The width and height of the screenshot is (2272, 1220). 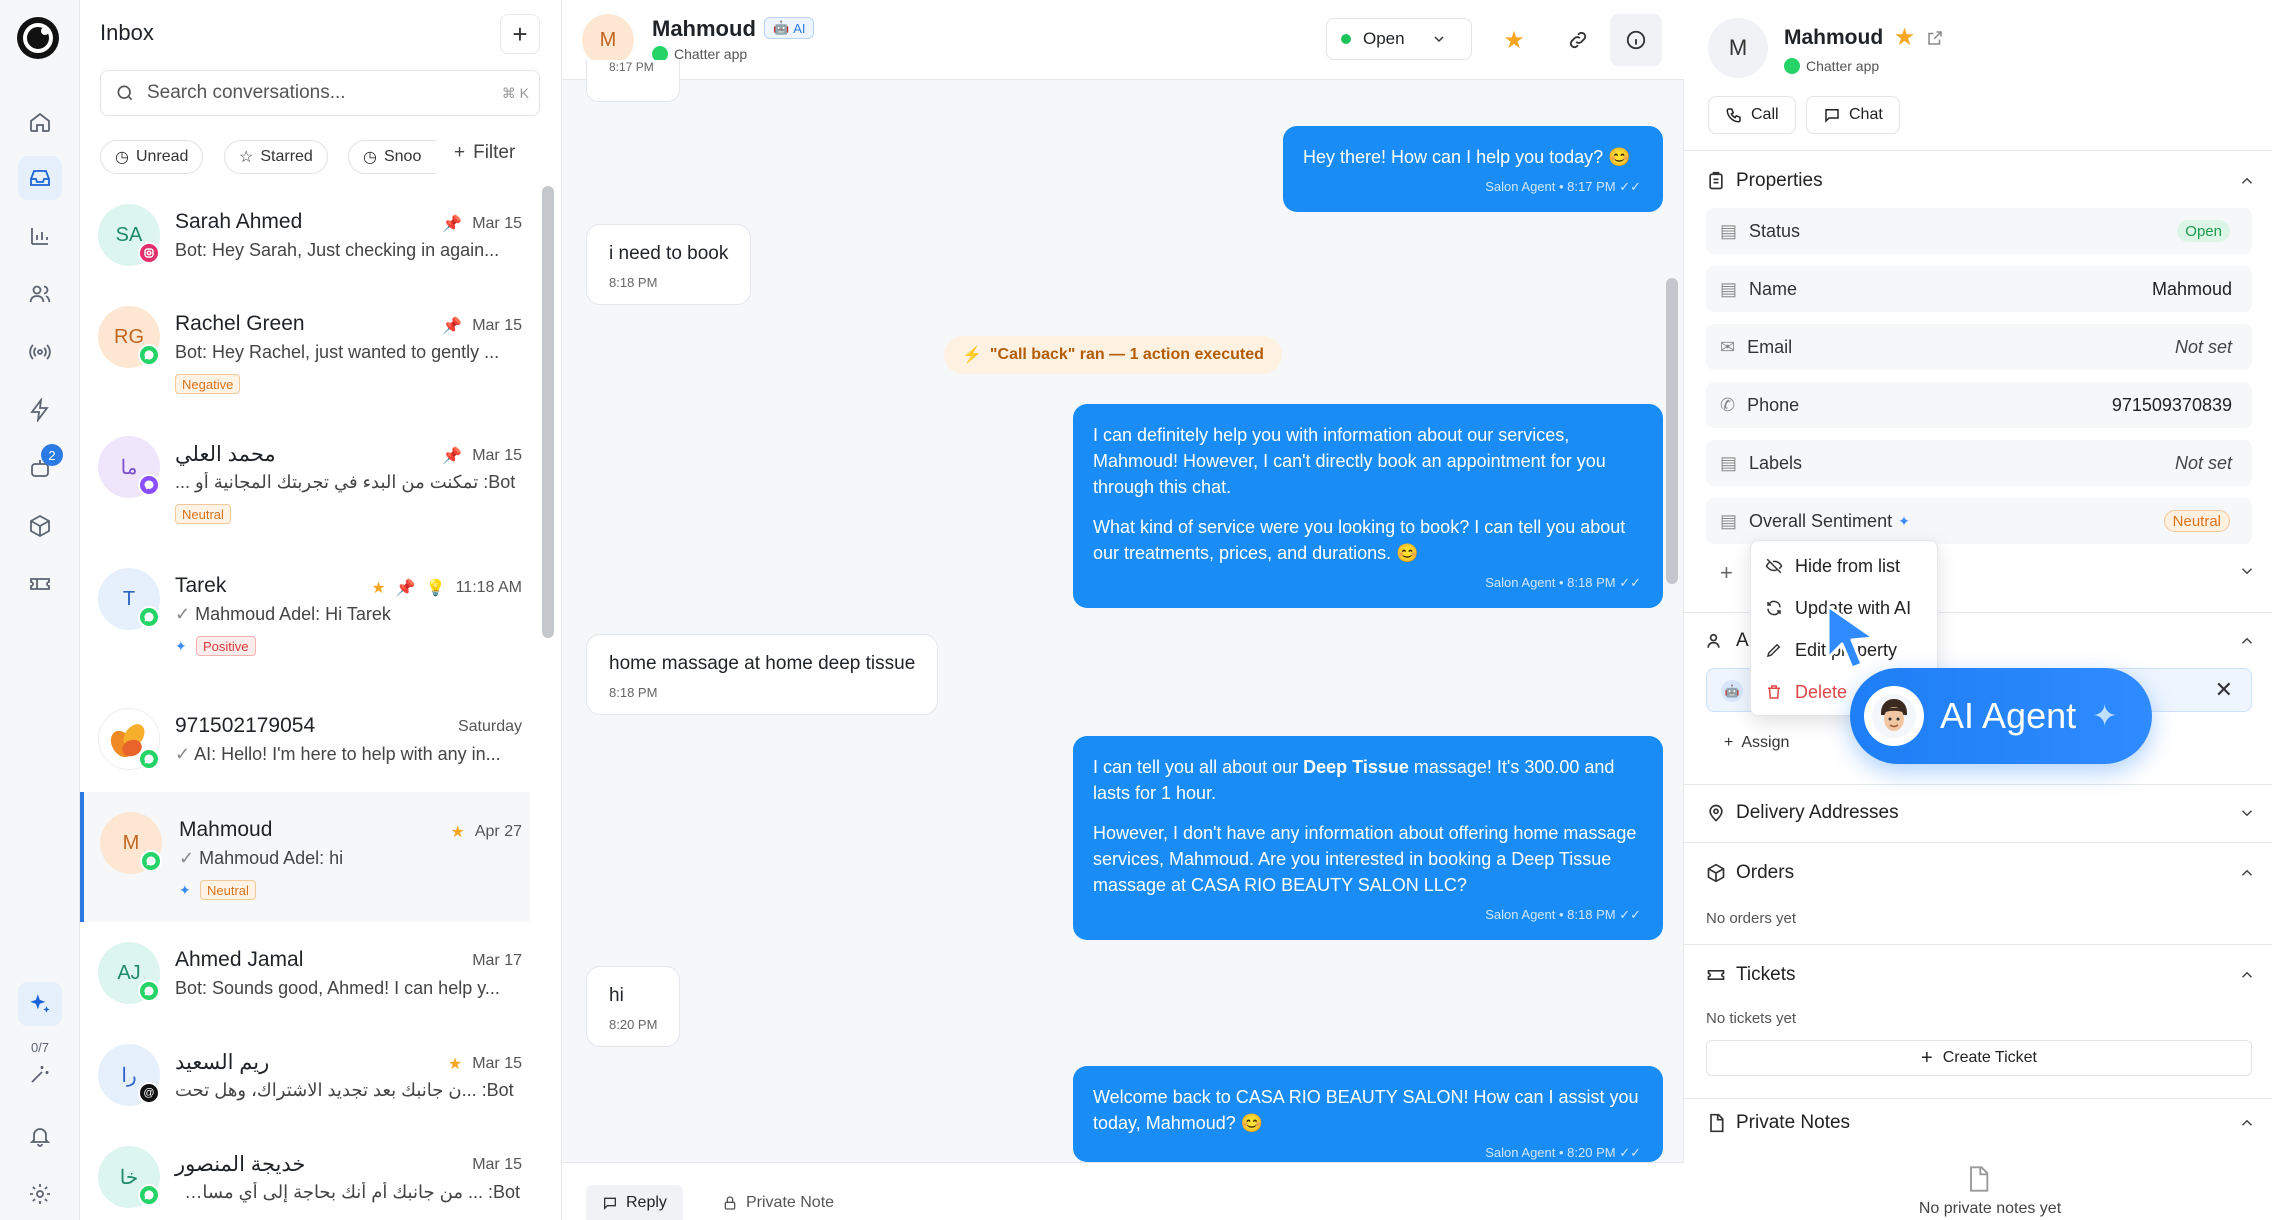 What do you see at coordinates (1728, 404) in the screenshot?
I see `phone-icon: ✆` at bounding box center [1728, 404].